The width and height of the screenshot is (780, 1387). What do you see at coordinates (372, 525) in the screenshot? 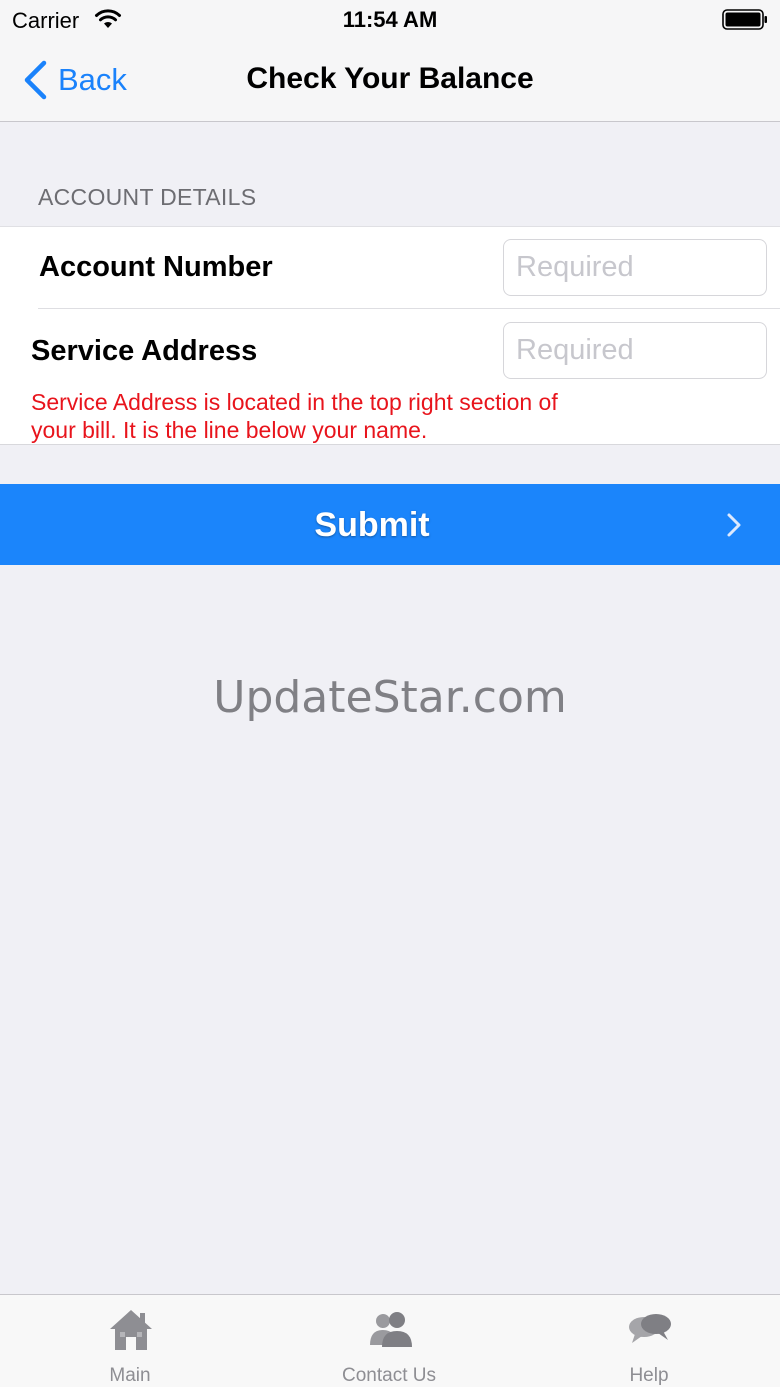
I see `submit-button-label: Submit` at bounding box center [372, 525].